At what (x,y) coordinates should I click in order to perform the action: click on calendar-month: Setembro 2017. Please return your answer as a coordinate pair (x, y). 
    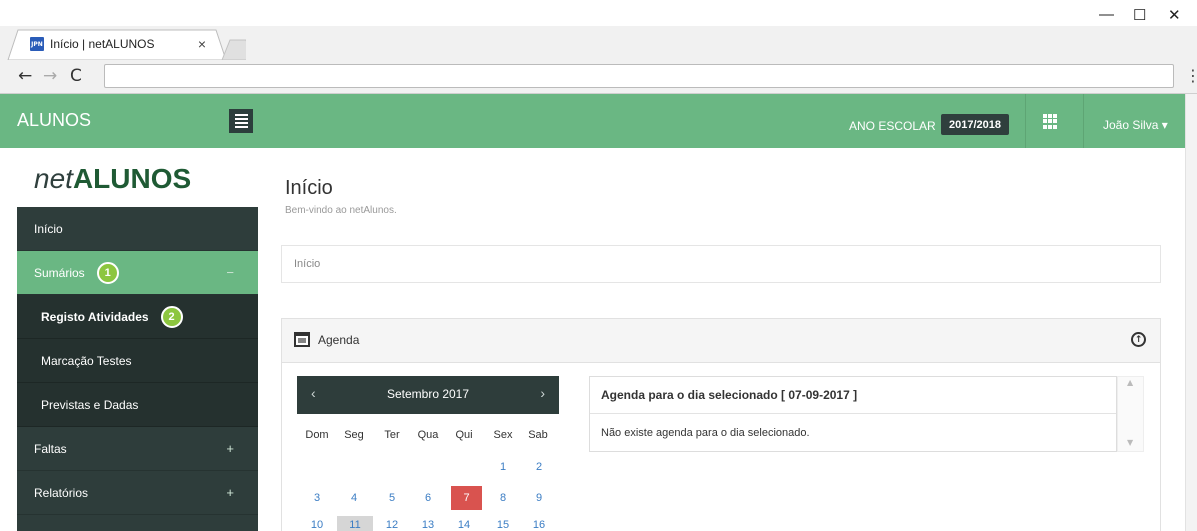
    Looking at the image, I should click on (428, 394).